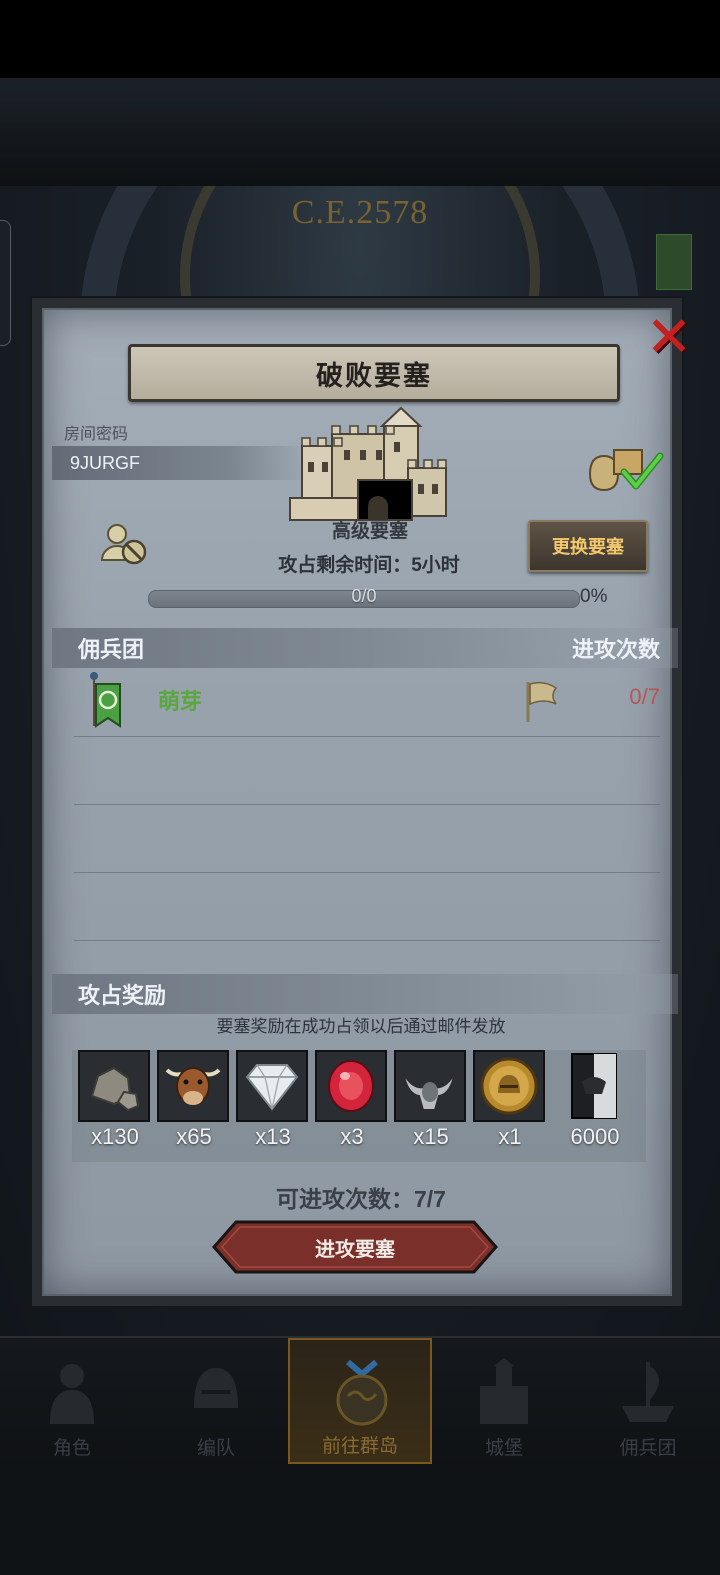  I want to click on nav-item-formation: 编队, so click(216, 1401).